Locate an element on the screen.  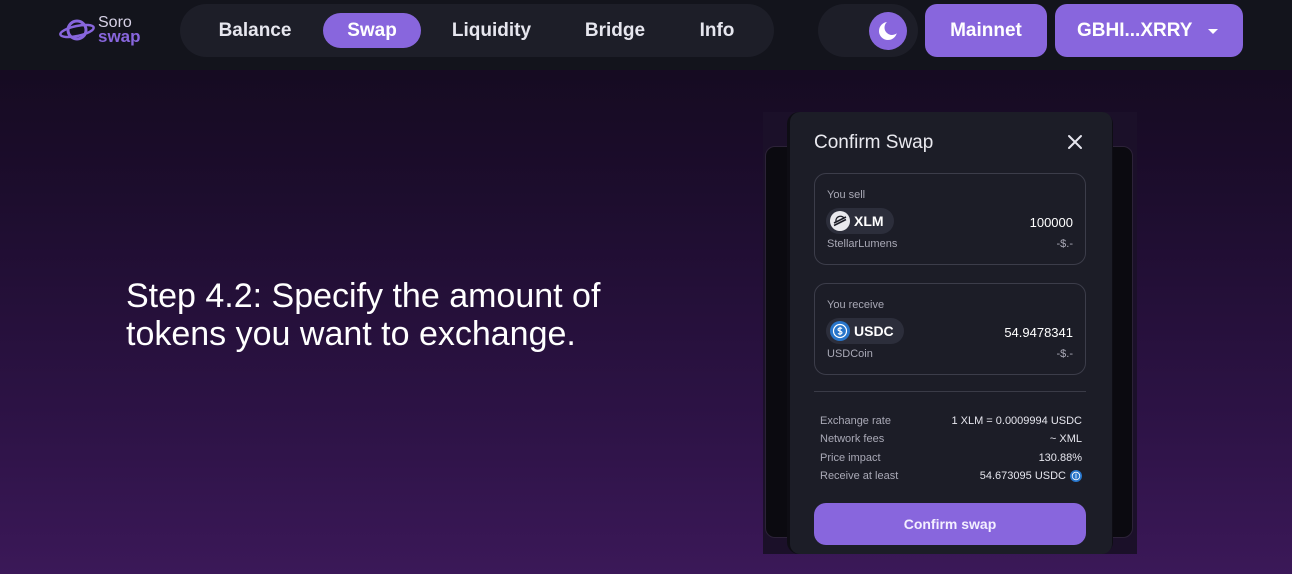
receive-box: You receive USDC 54.9478341 USDCoin -$.- is located at coordinates (950, 329).